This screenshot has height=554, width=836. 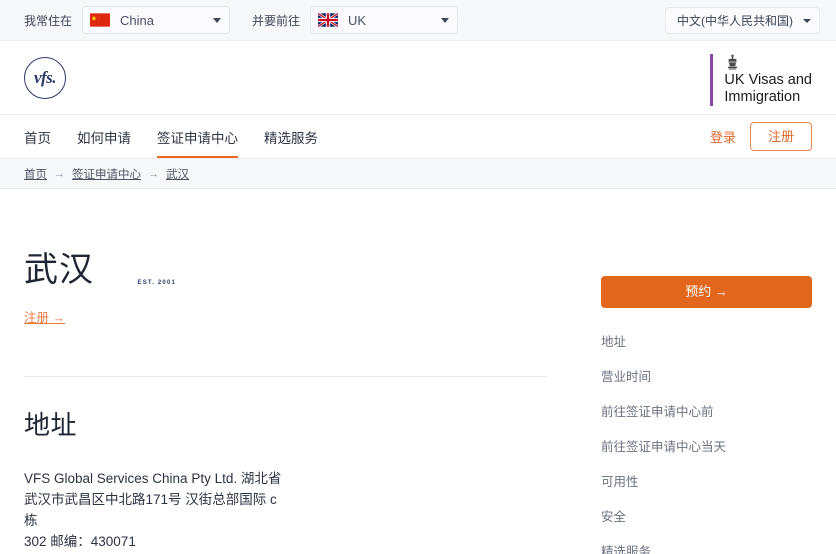 I want to click on nav-item-label: 签证申请中心, so click(x=197, y=138).